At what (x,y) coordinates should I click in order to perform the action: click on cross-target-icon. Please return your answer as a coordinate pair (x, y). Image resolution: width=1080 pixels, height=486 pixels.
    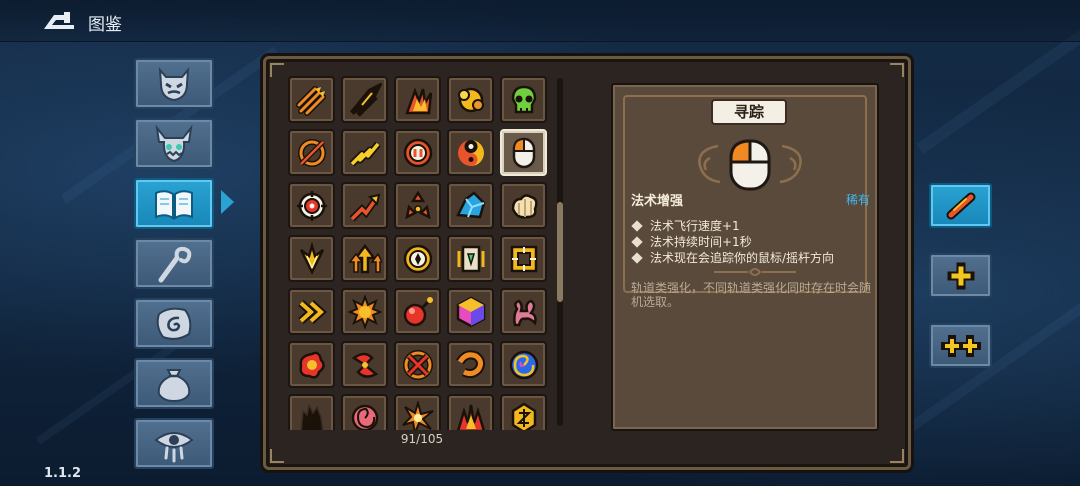
    Looking at the image, I should click on (417, 364).